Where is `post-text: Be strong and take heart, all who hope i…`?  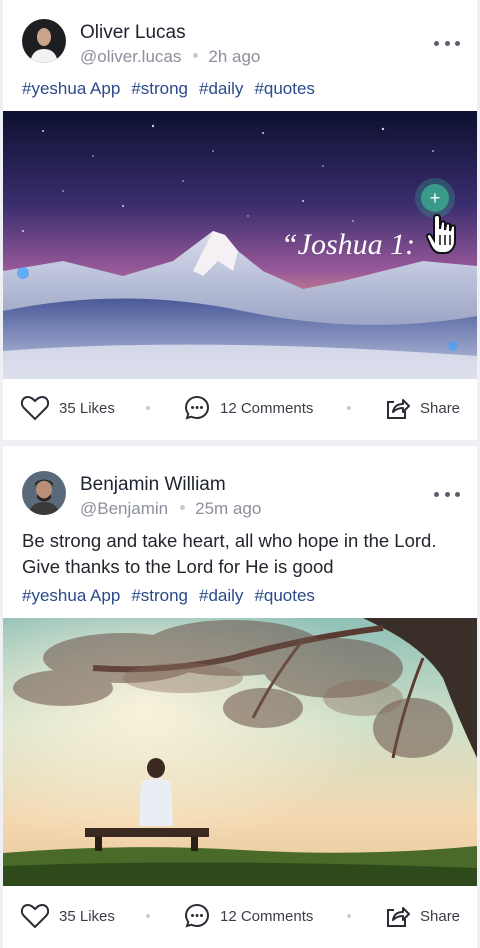 post-text: Be strong and take heart, all who hope i… is located at coordinates (229, 553).